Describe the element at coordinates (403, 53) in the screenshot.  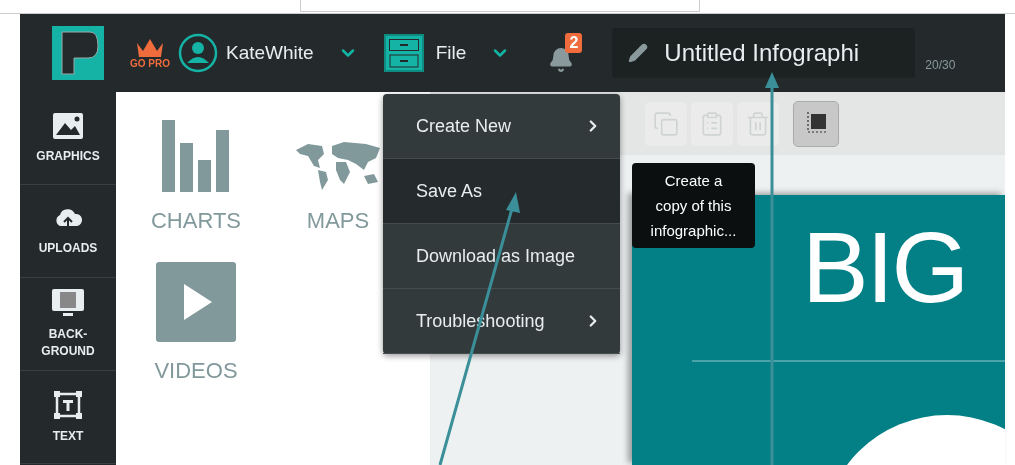
I see `file-cabinet-icon` at that location.